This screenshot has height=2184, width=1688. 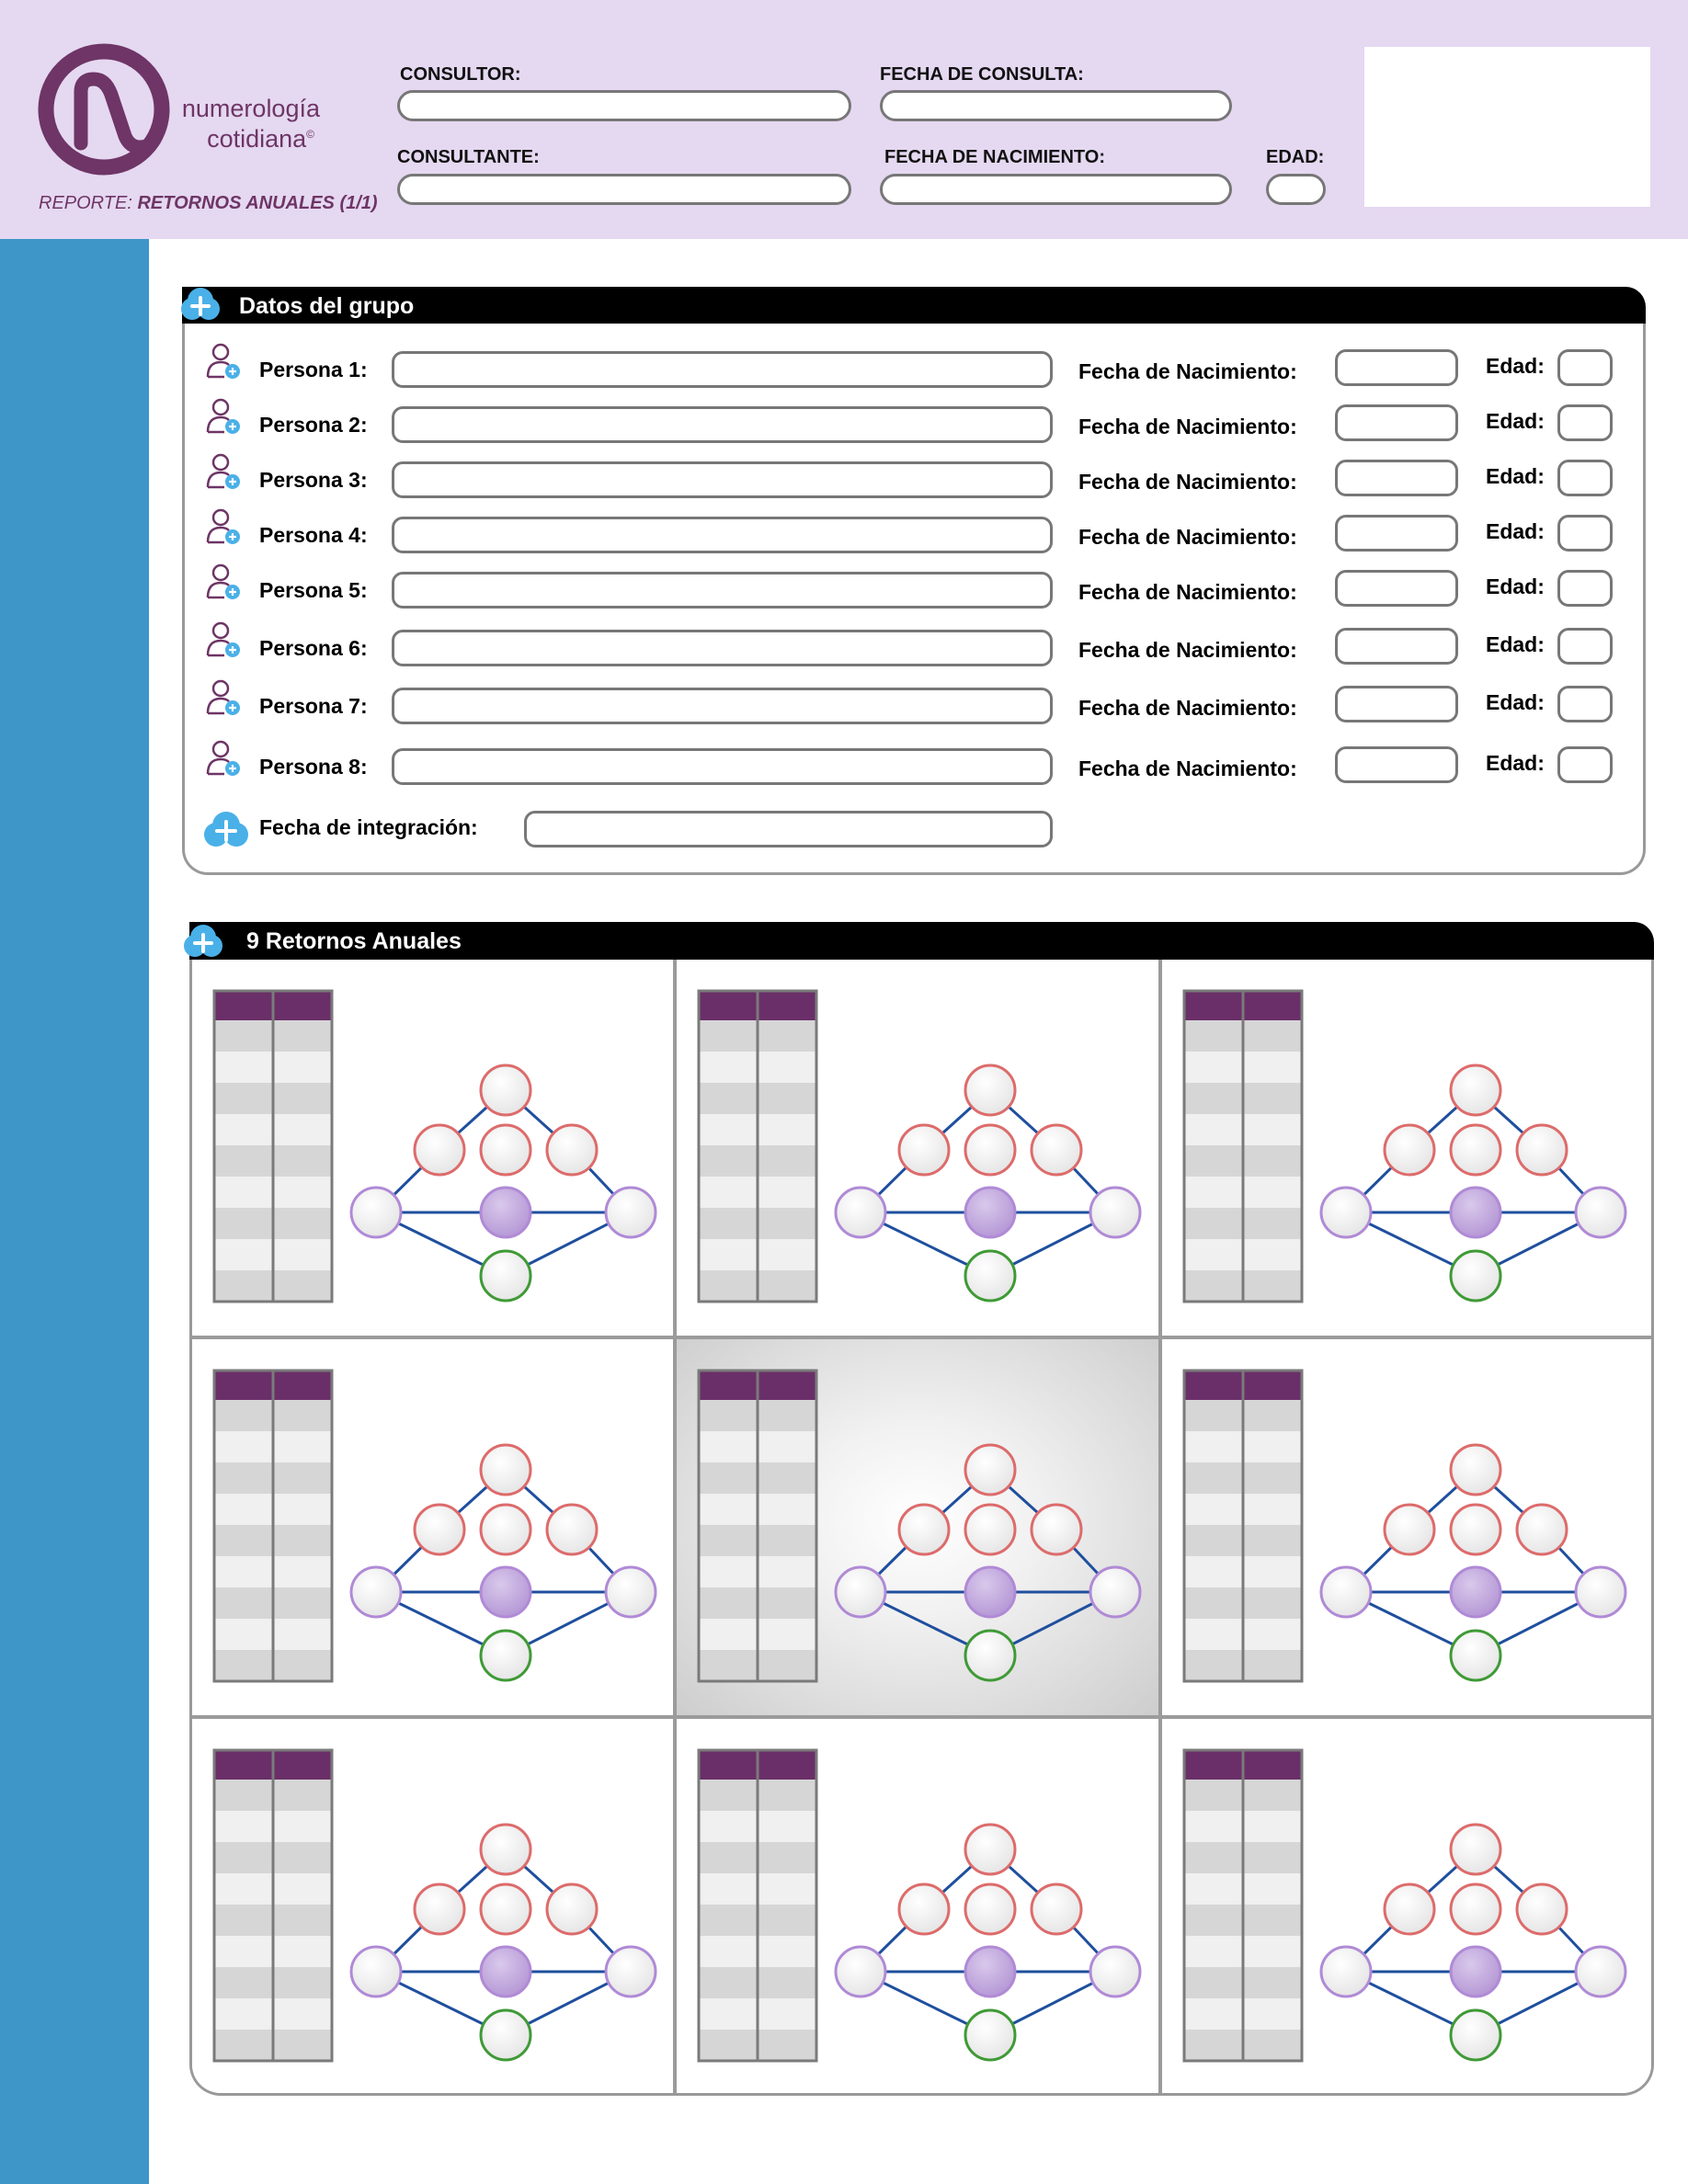 I want to click on edad-field, so click(x=1296, y=189).